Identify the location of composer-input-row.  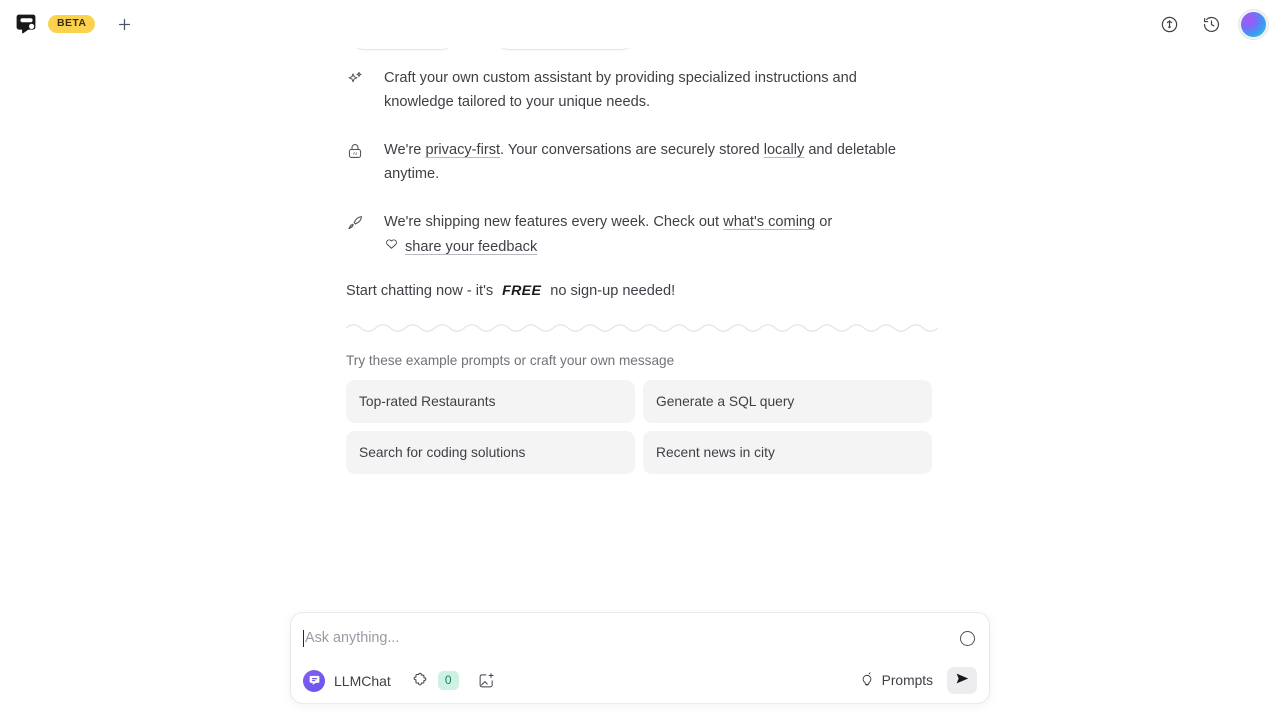
(640, 638).